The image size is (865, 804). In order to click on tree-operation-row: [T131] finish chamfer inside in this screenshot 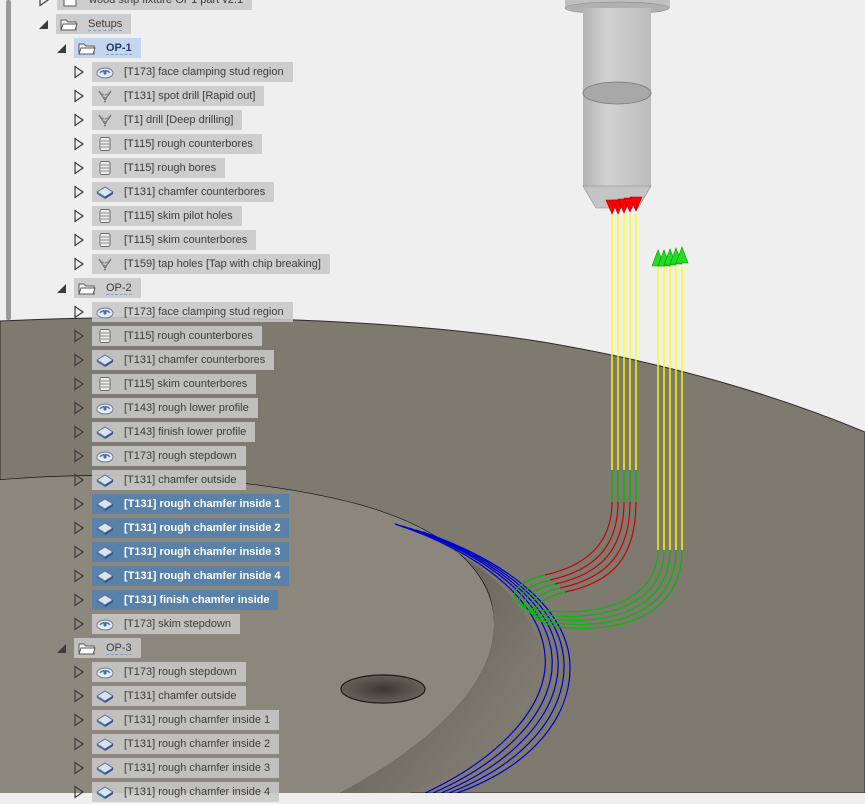, I will do `click(432, 600)`.